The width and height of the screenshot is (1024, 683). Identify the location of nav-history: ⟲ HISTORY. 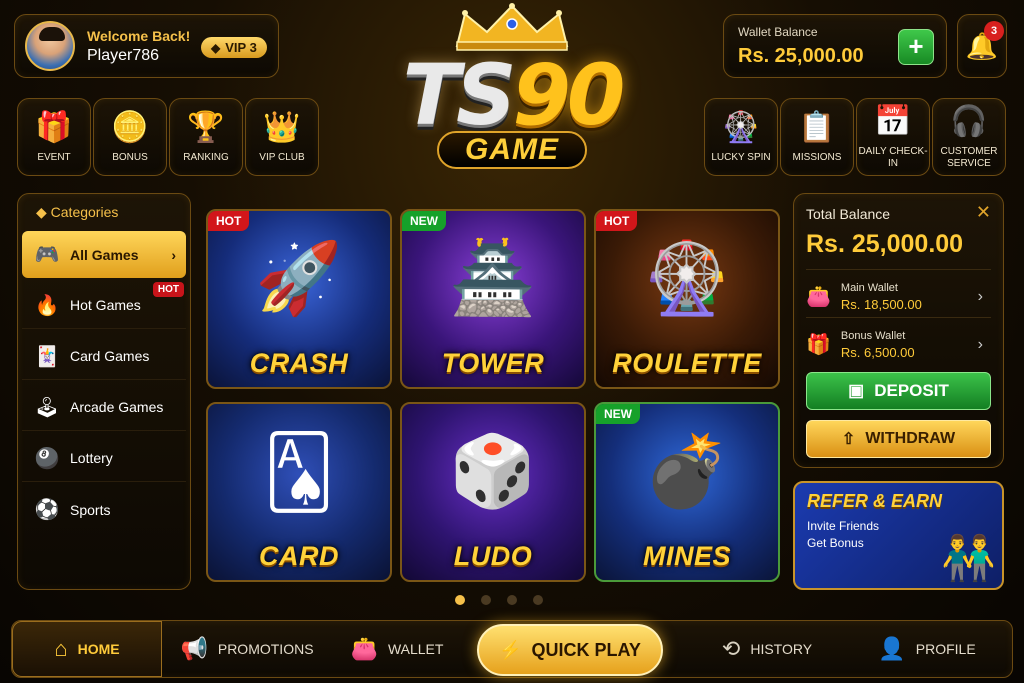
(767, 649).